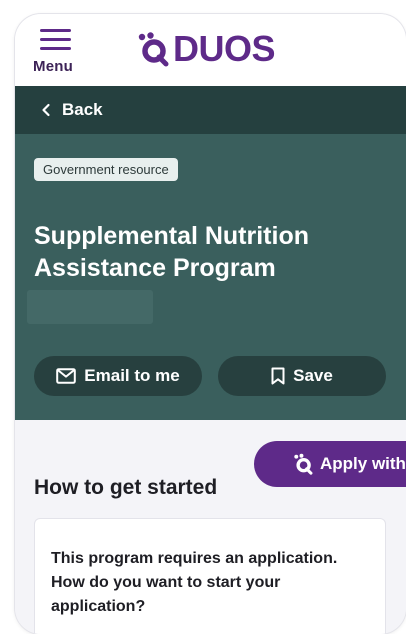  I want to click on back-button: Back, so click(210, 110).